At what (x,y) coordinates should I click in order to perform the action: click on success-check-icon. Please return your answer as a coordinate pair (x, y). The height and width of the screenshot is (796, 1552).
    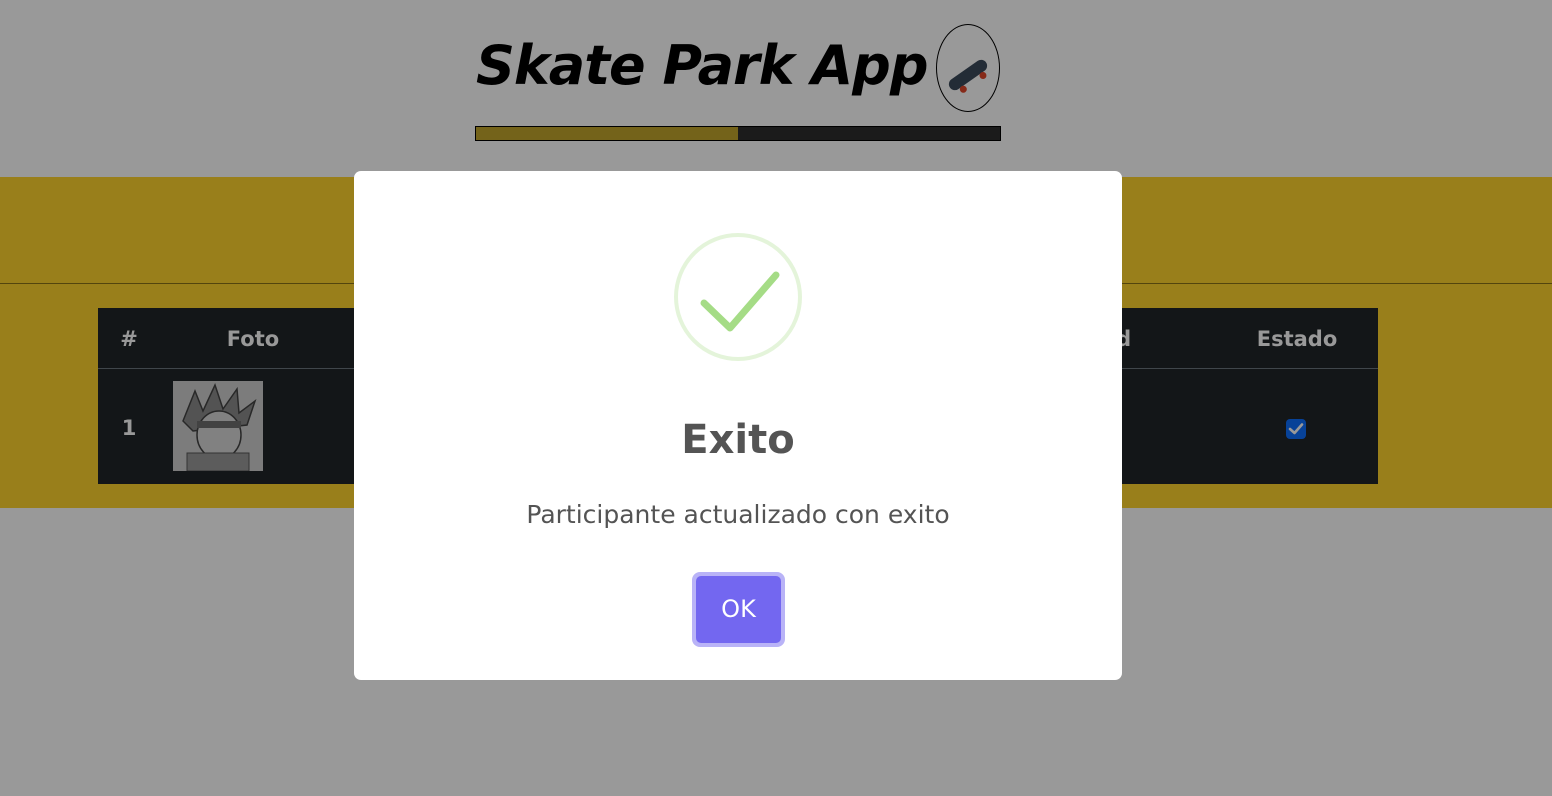
    Looking at the image, I should click on (738, 297).